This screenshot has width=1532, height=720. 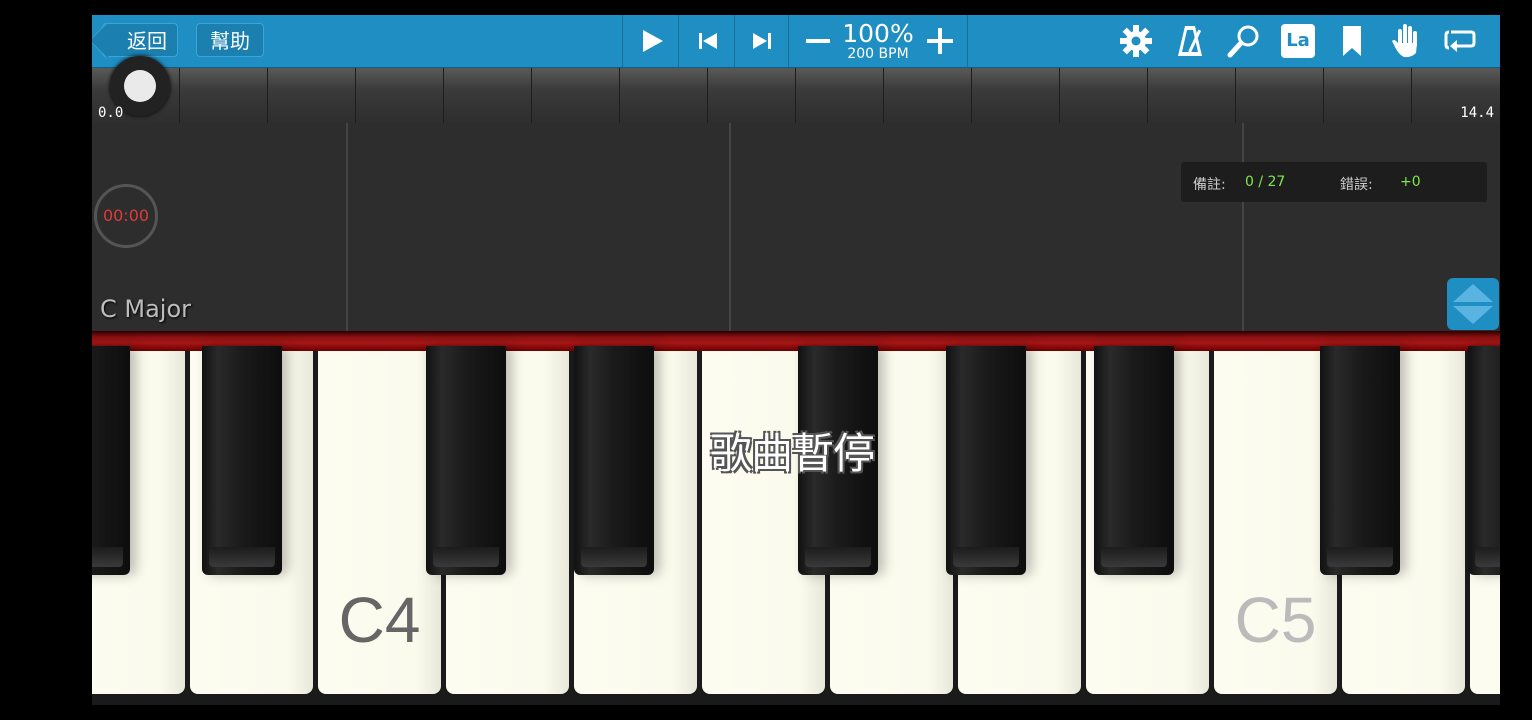 I want to click on play-icon, so click(x=652, y=41).